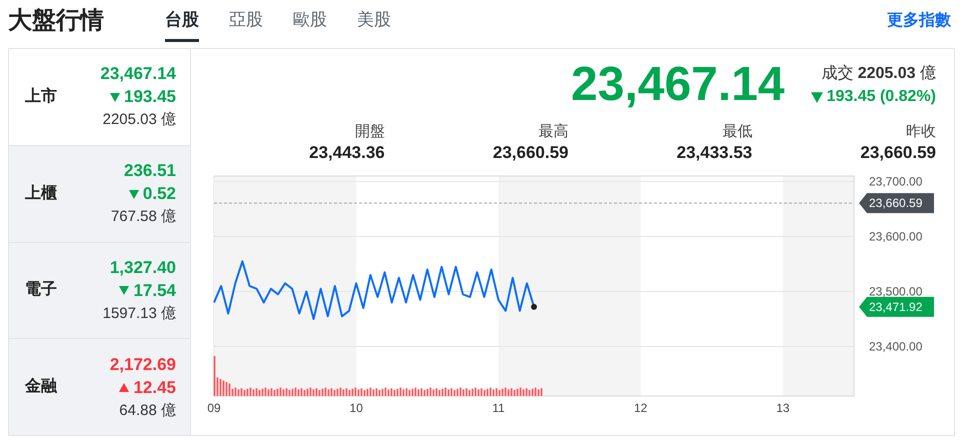 Image resolution: width=963 pixels, height=441 pixels. I want to click on up-triangle-icon, so click(124, 387).